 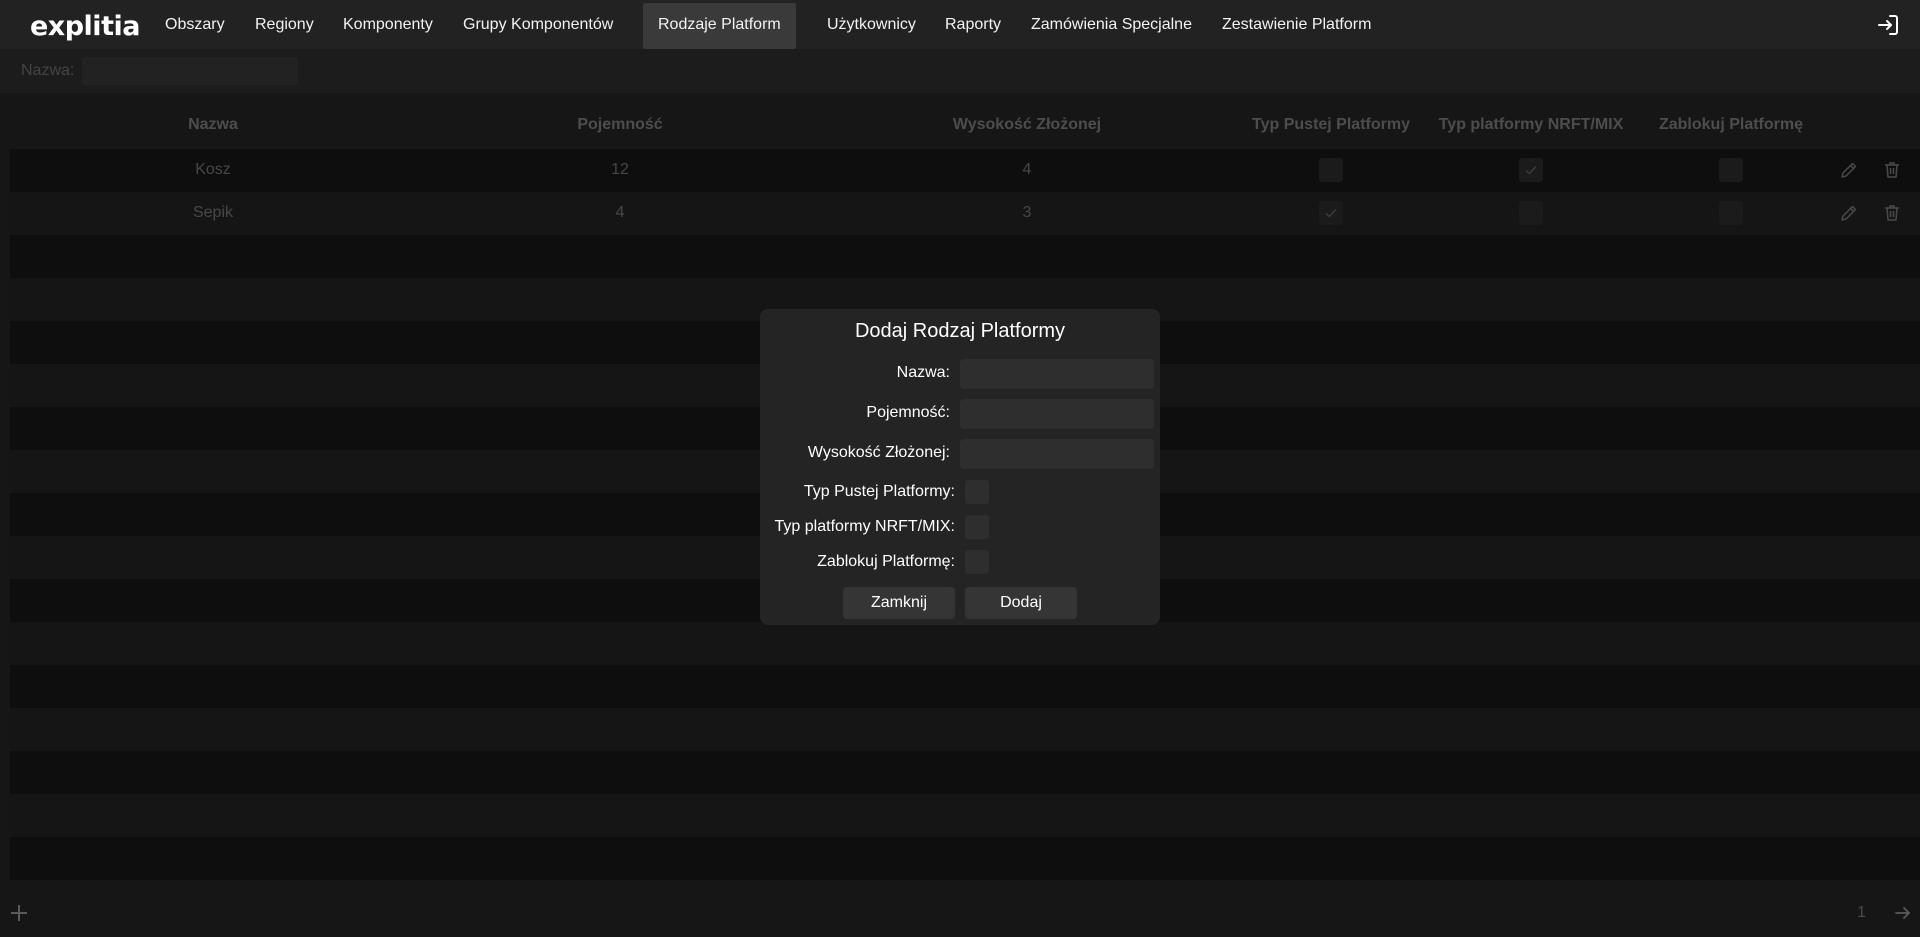 I want to click on capacity-label: Pojemność:, so click(x=908, y=412).